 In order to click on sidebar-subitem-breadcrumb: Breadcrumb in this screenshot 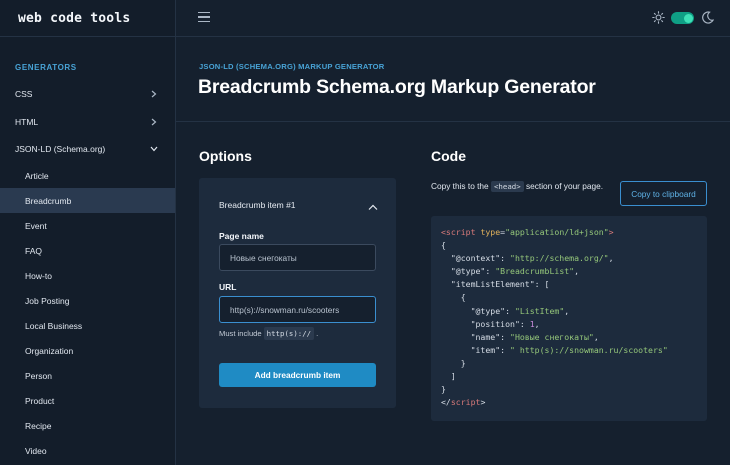, I will do `click(87, 200)`.